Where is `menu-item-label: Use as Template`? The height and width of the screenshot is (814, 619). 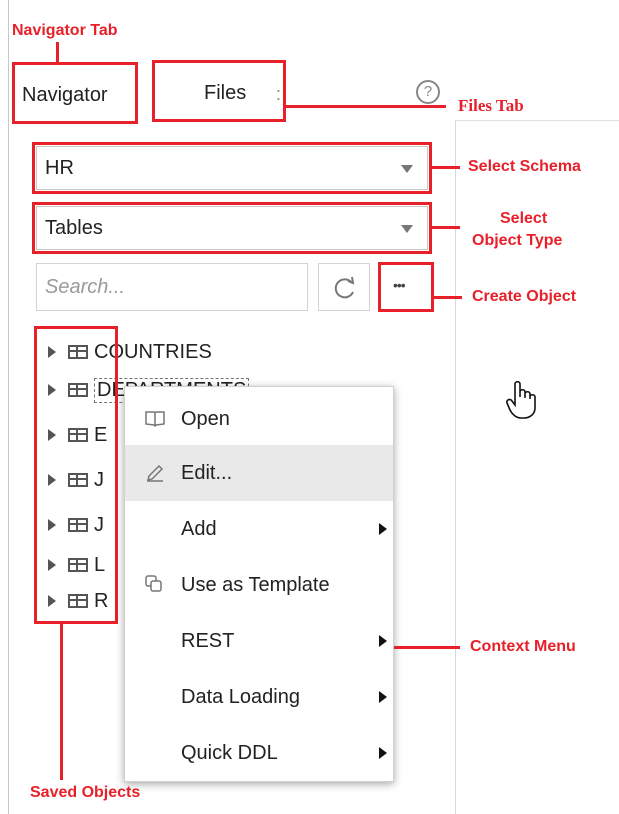
menu-item-label: Use as Template is located at coordinates (255, 584).